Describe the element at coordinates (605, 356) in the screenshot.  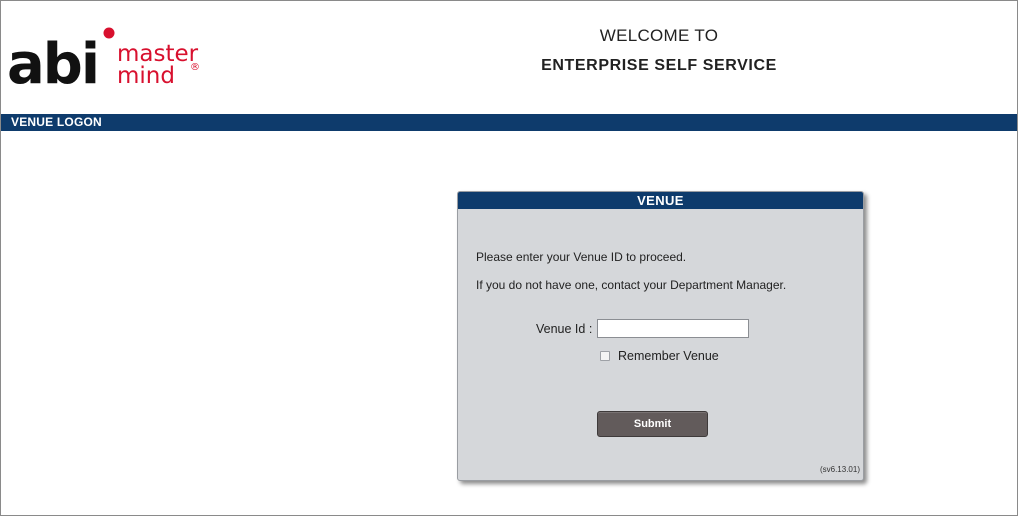
I see `remember-venue-checkbox` at that location.